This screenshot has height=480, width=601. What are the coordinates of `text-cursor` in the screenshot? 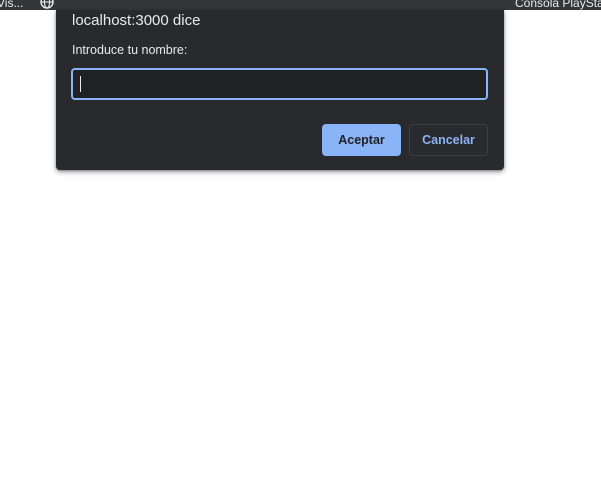 It's located at (80, 84).